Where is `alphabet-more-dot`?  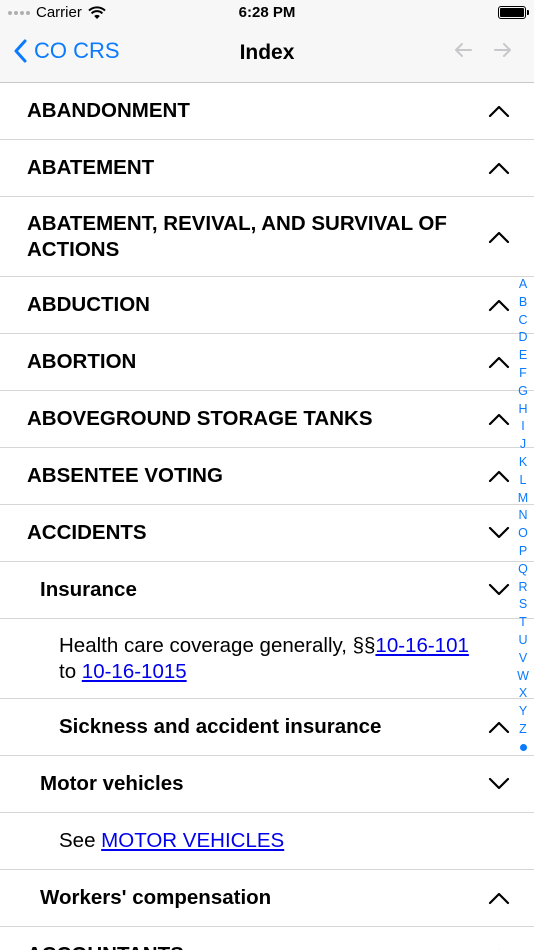
alphabet-more-dot is located at coordinates (523, 747).